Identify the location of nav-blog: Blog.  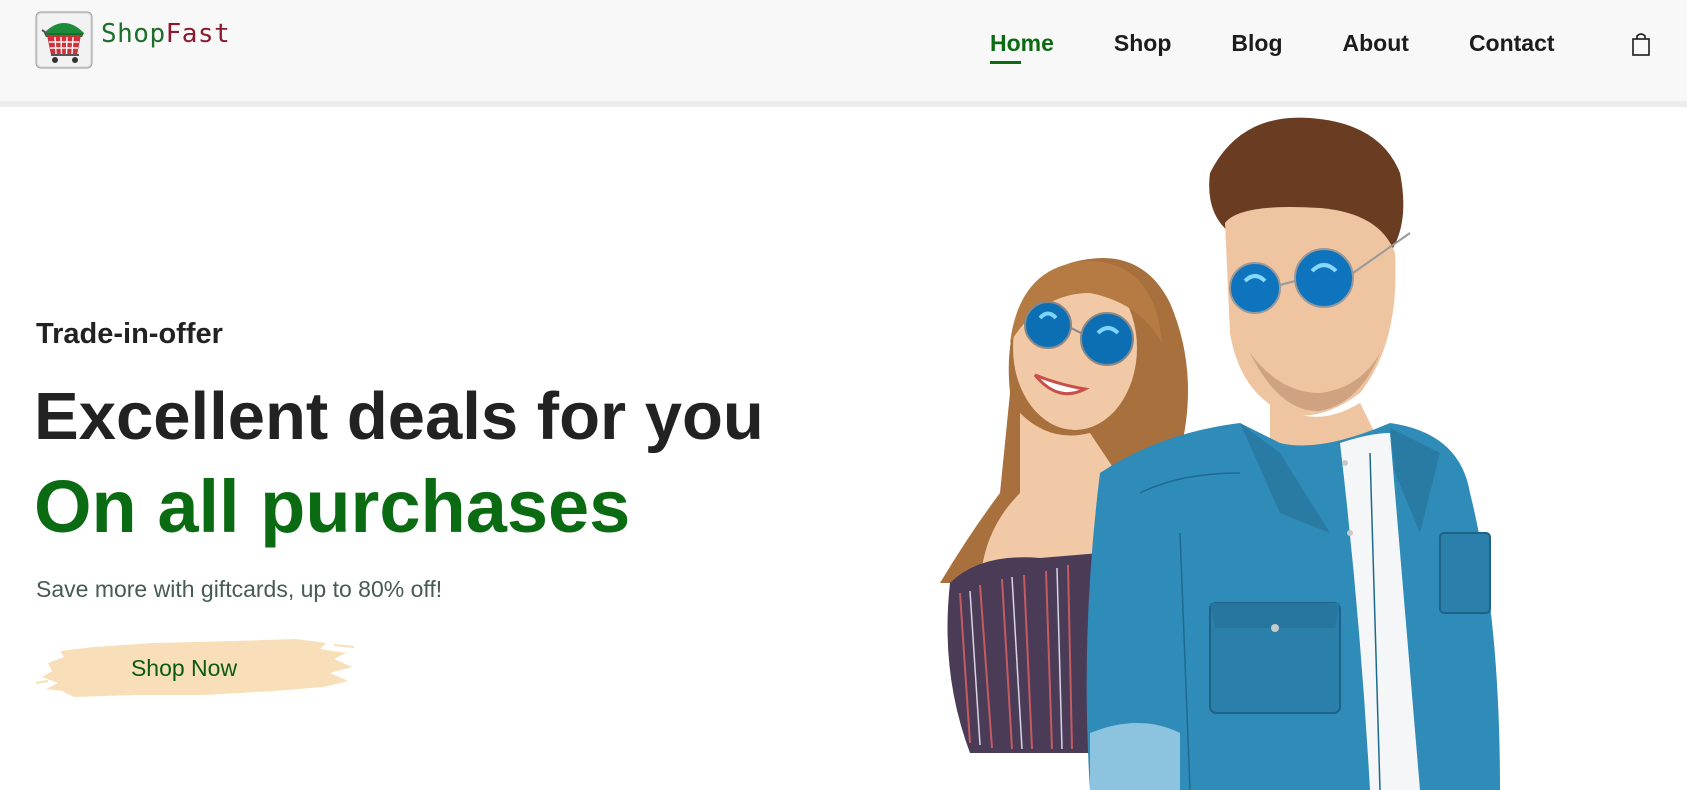
(1256, 43).